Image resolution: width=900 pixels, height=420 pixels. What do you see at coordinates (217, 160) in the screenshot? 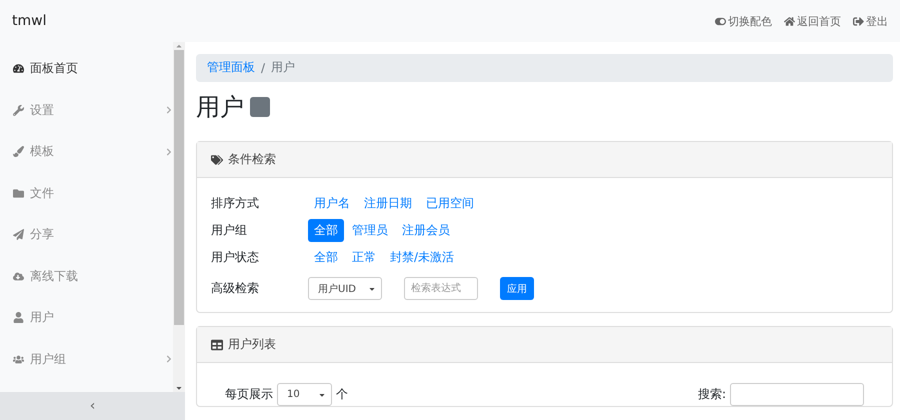
I see `tags-icon` at bounding box center [217, 160].